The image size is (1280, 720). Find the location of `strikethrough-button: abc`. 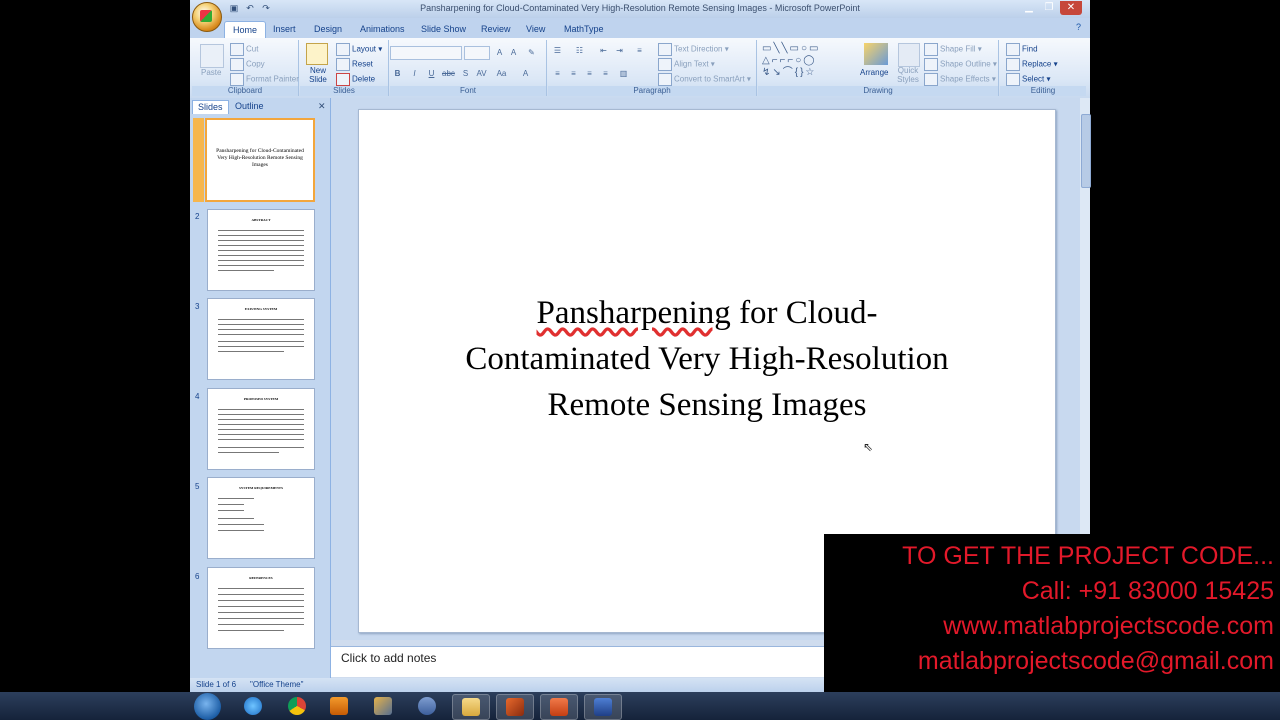

strikethrough-button: abc is located at coordinates (448, 73).